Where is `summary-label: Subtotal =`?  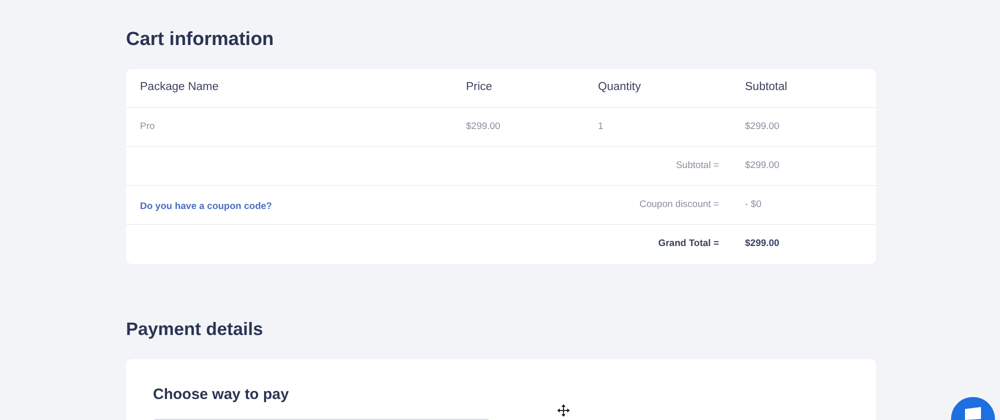
summary-label: Subtotal = is located at coordinates (697, 165).